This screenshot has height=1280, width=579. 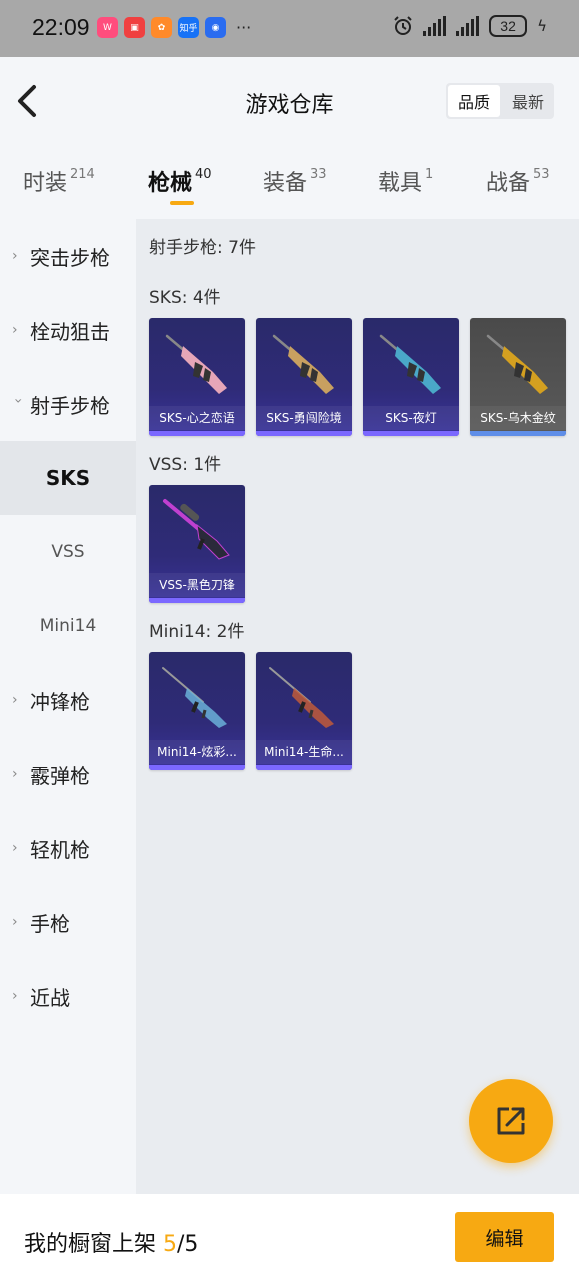 I want to click on tab-count: 33, so click(x=318, y=174).